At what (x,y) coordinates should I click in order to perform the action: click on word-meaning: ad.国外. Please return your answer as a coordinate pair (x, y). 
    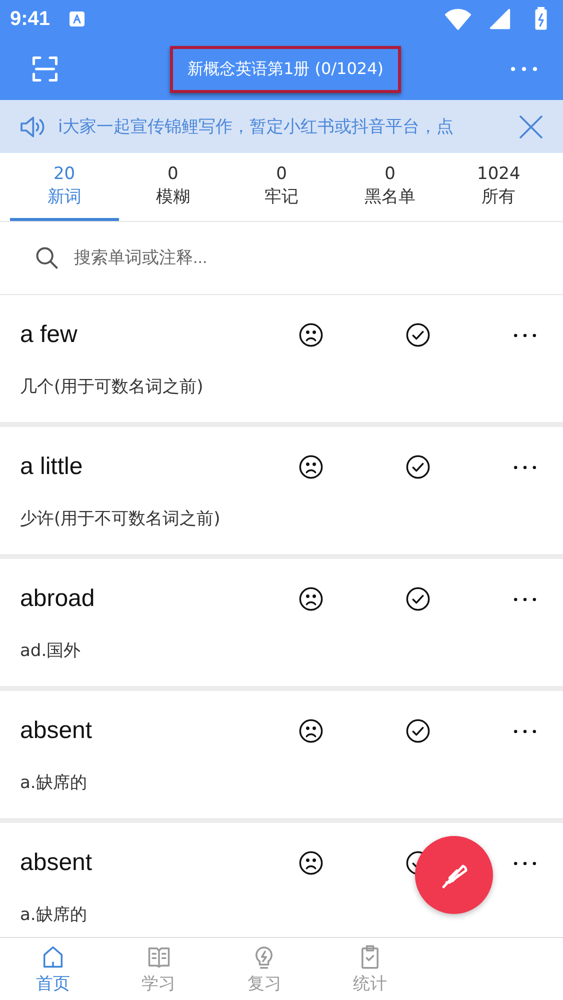
    Looking at the image, I should click on (51, 651).